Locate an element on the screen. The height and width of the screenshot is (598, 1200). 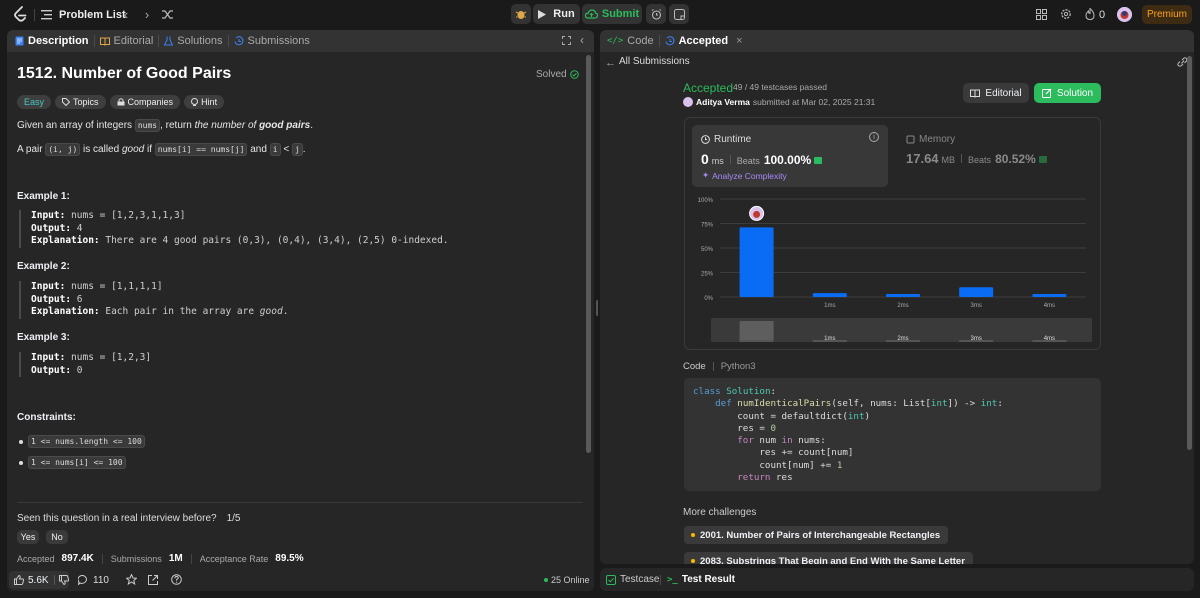
help-icon is located at coordinates (176, 579).